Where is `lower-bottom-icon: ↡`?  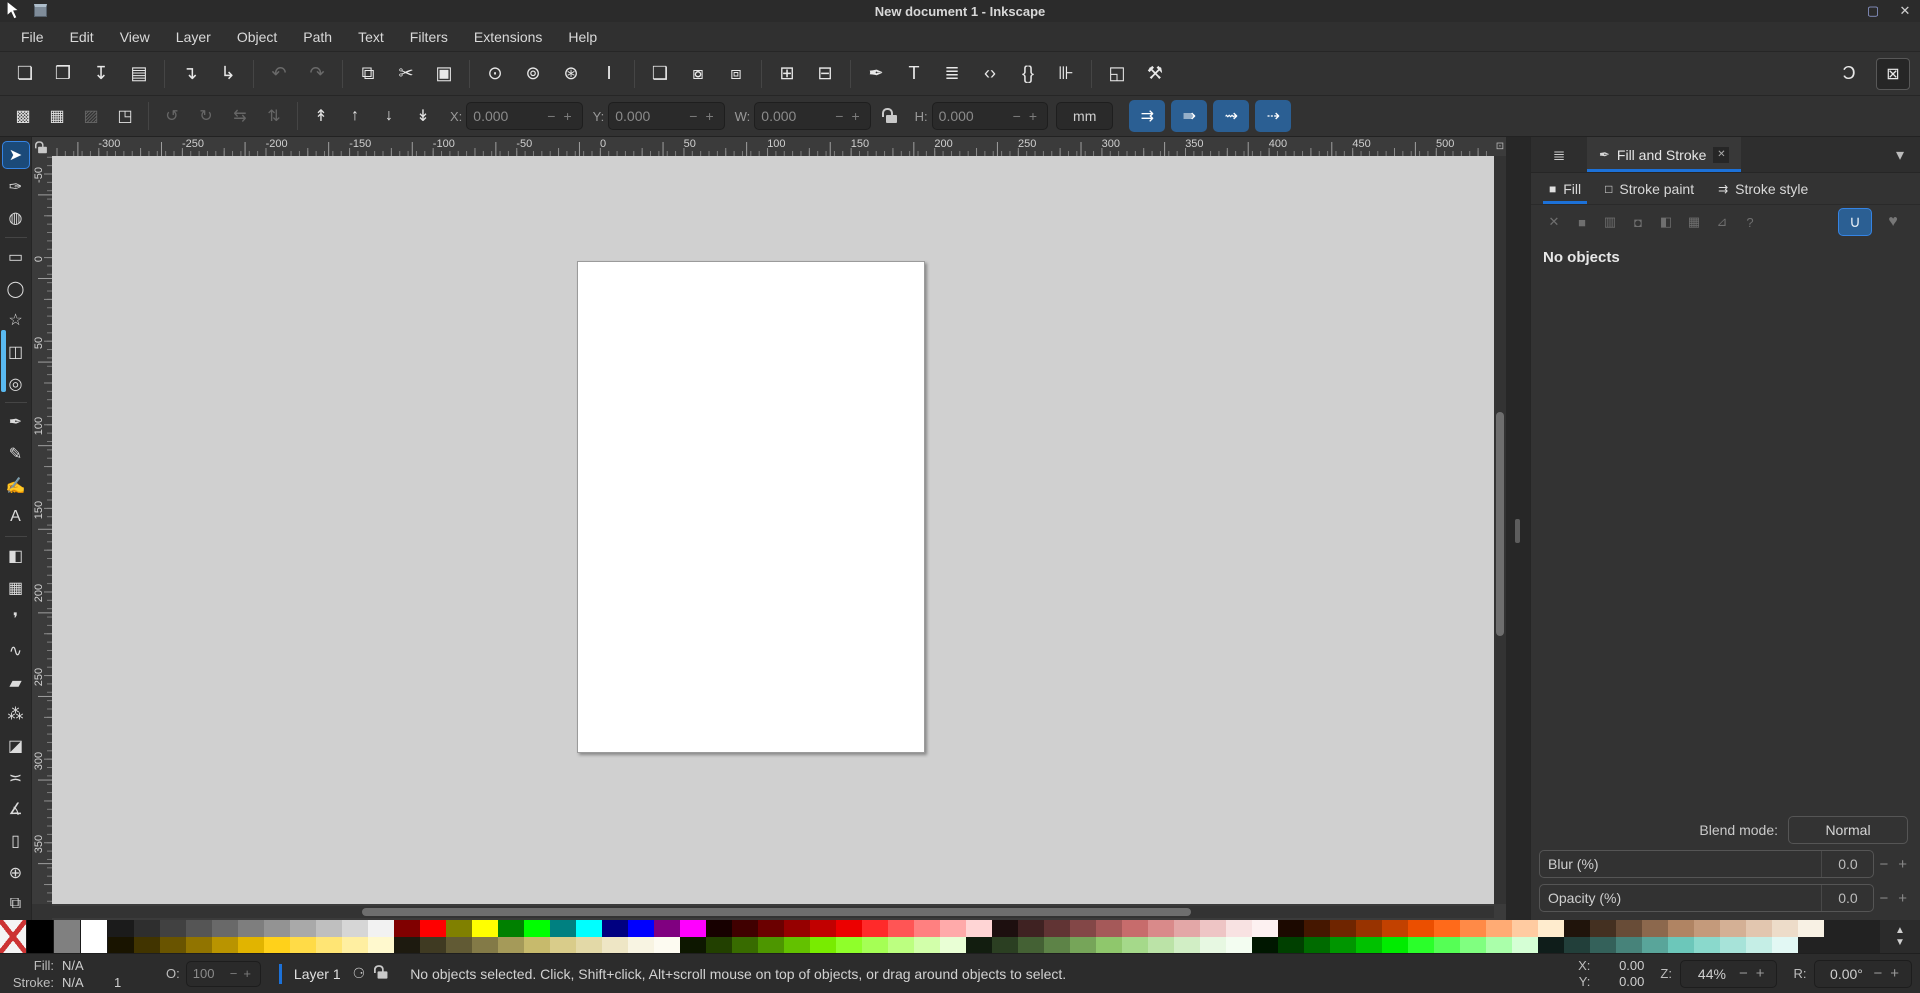 lower-bottom-icon: ↡ is located at coordinates (423, 116).